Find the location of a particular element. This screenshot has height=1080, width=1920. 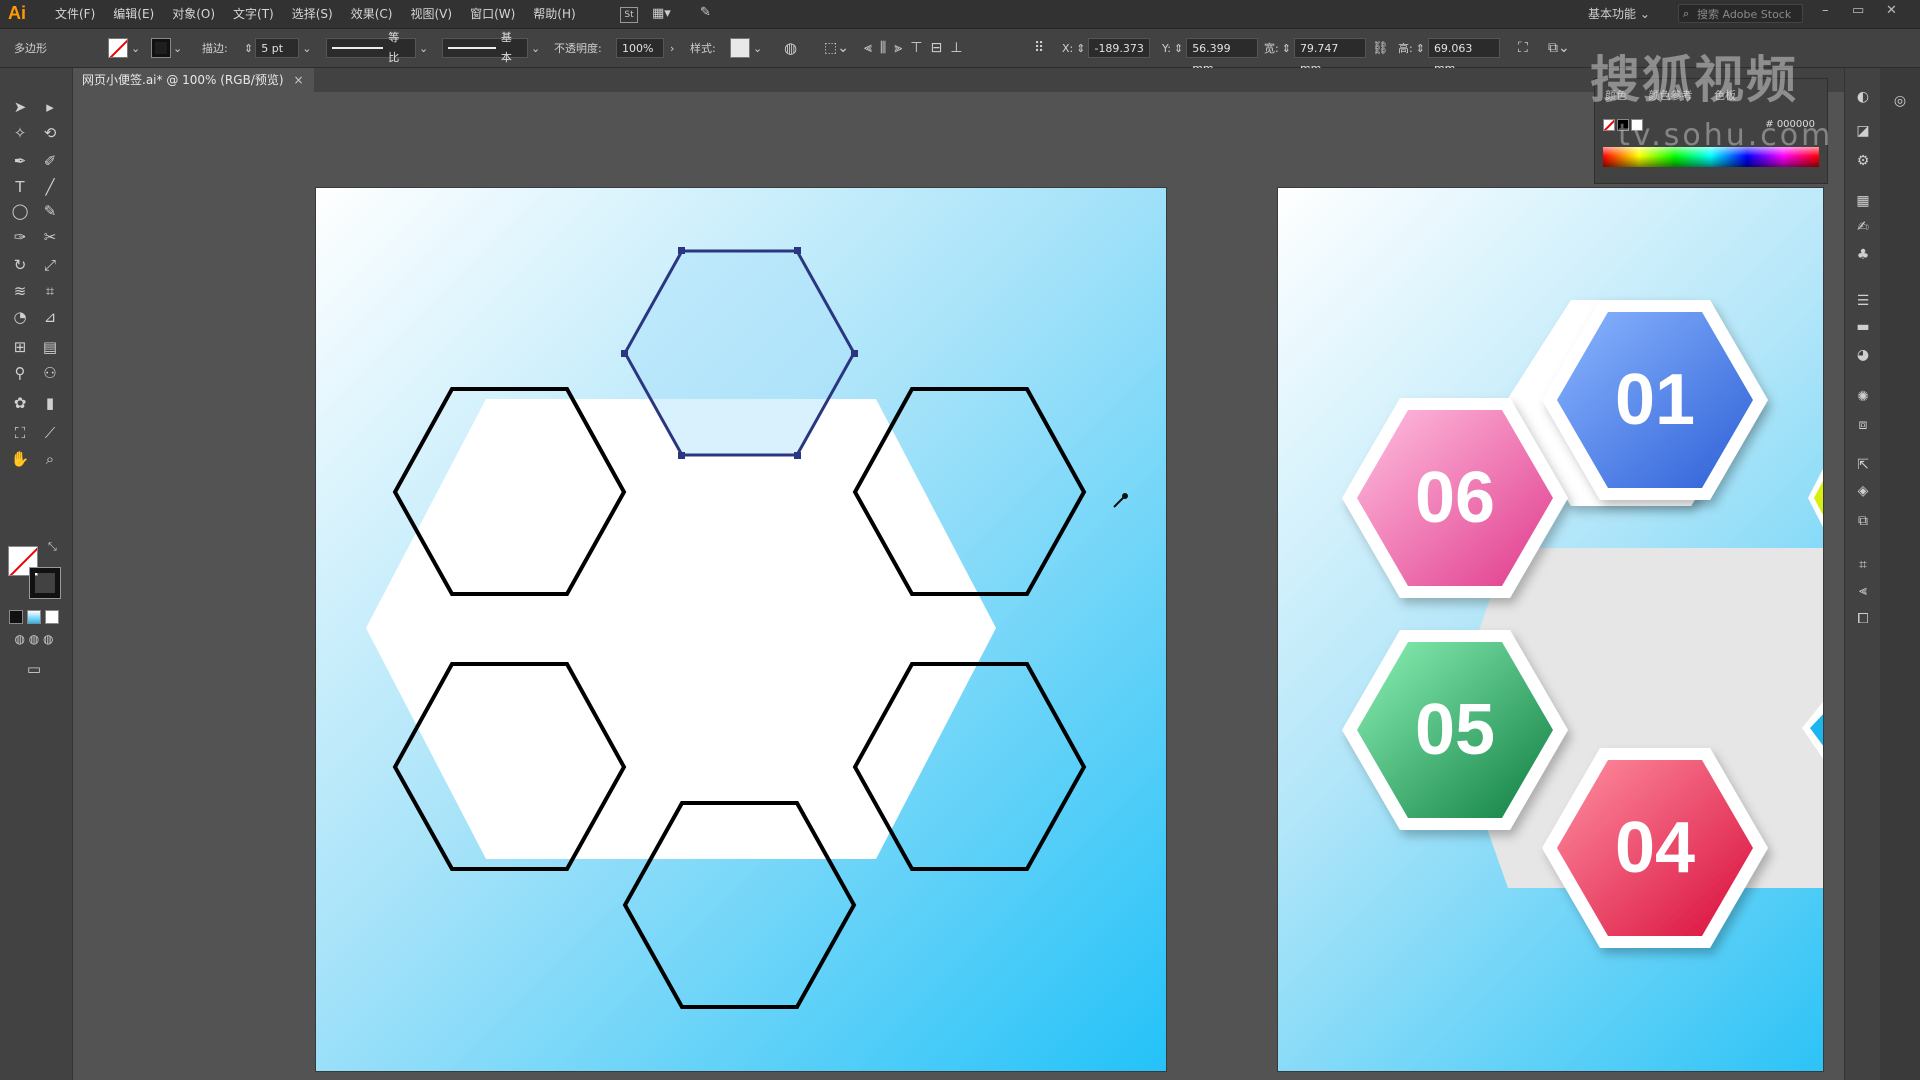

align-right-icon: ⫸ is located at coordinates (902, 48).